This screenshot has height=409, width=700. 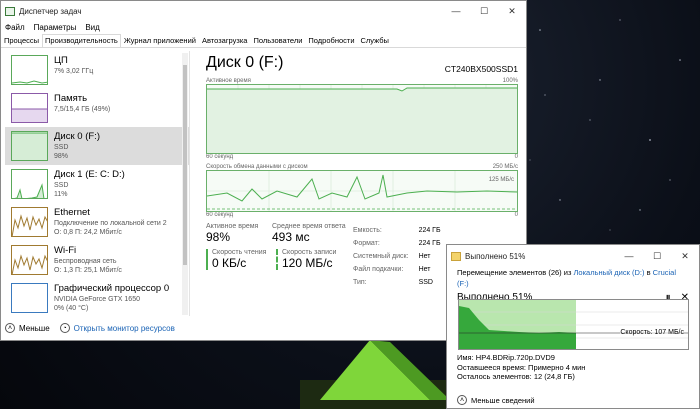 What do you see at coordinates (506, 357) in the screenshot?
I see `file-name-line: Имя: HP4.BDRip.720p.DVD9` at bounding box center [506, 357].